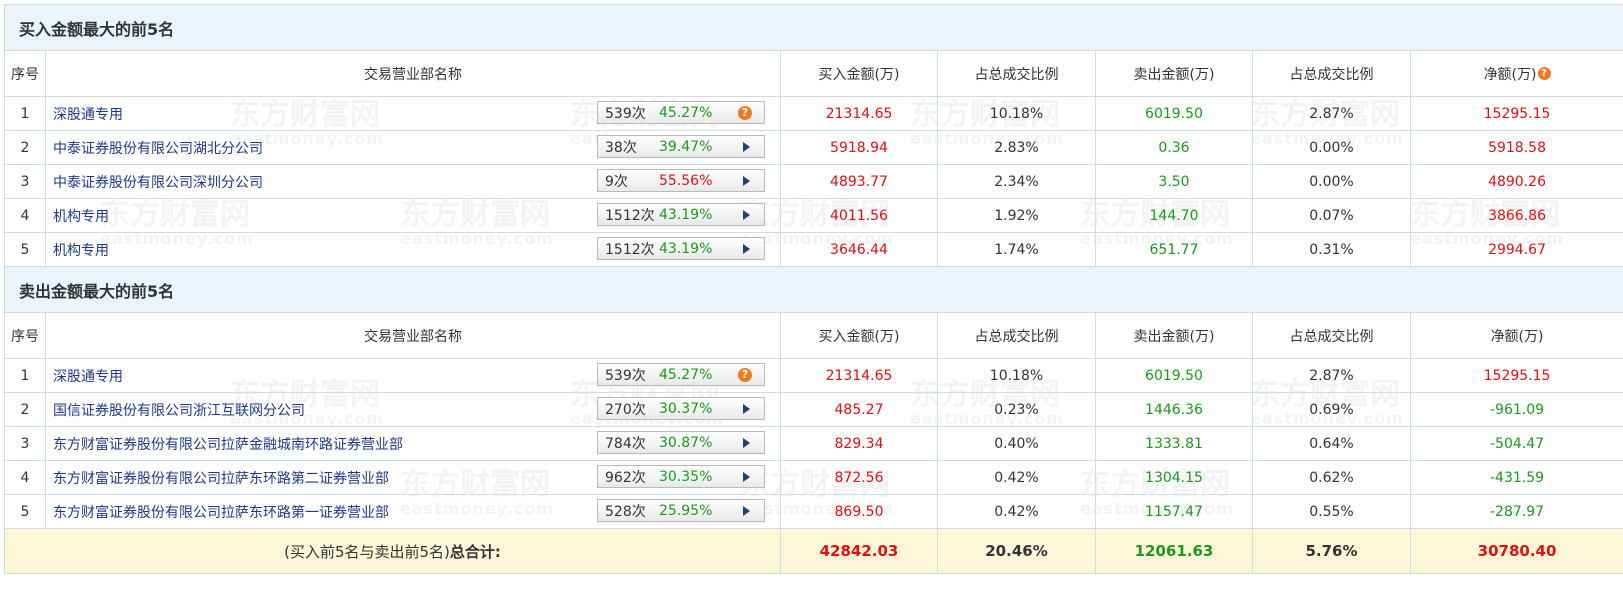 The height and width of the screenshot is (597, 1623). What do you see at coordinates (616, 181) in the screenshot?
I see `trade-count: 9次` at bounding box center [616, 181].